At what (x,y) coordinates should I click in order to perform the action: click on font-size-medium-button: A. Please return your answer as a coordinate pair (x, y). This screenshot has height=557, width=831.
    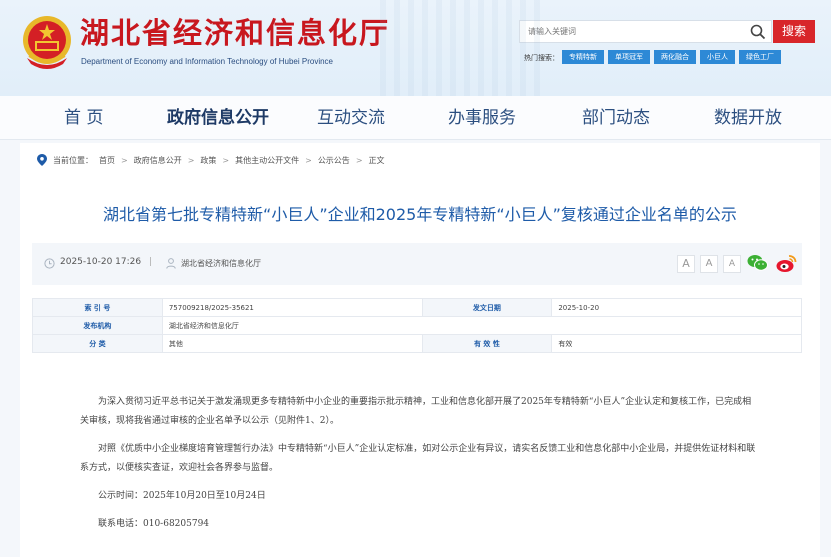
    Looking at the image, I should click on (709, 264).